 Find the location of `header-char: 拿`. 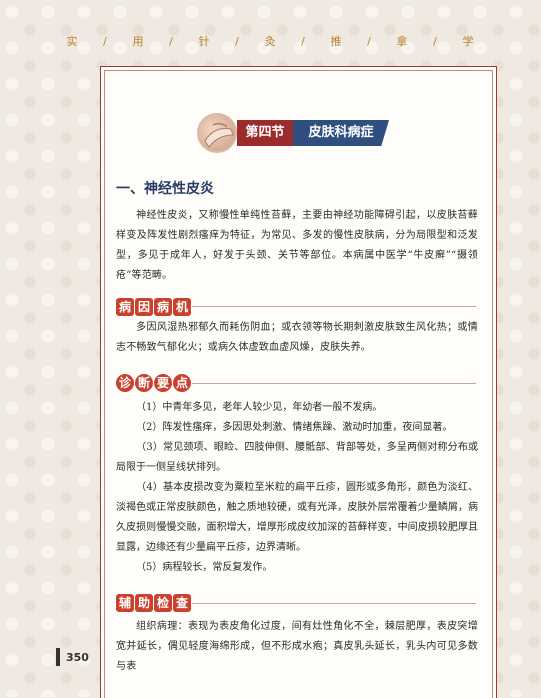

header-char: 拿 is located at coordinates (402, 41).